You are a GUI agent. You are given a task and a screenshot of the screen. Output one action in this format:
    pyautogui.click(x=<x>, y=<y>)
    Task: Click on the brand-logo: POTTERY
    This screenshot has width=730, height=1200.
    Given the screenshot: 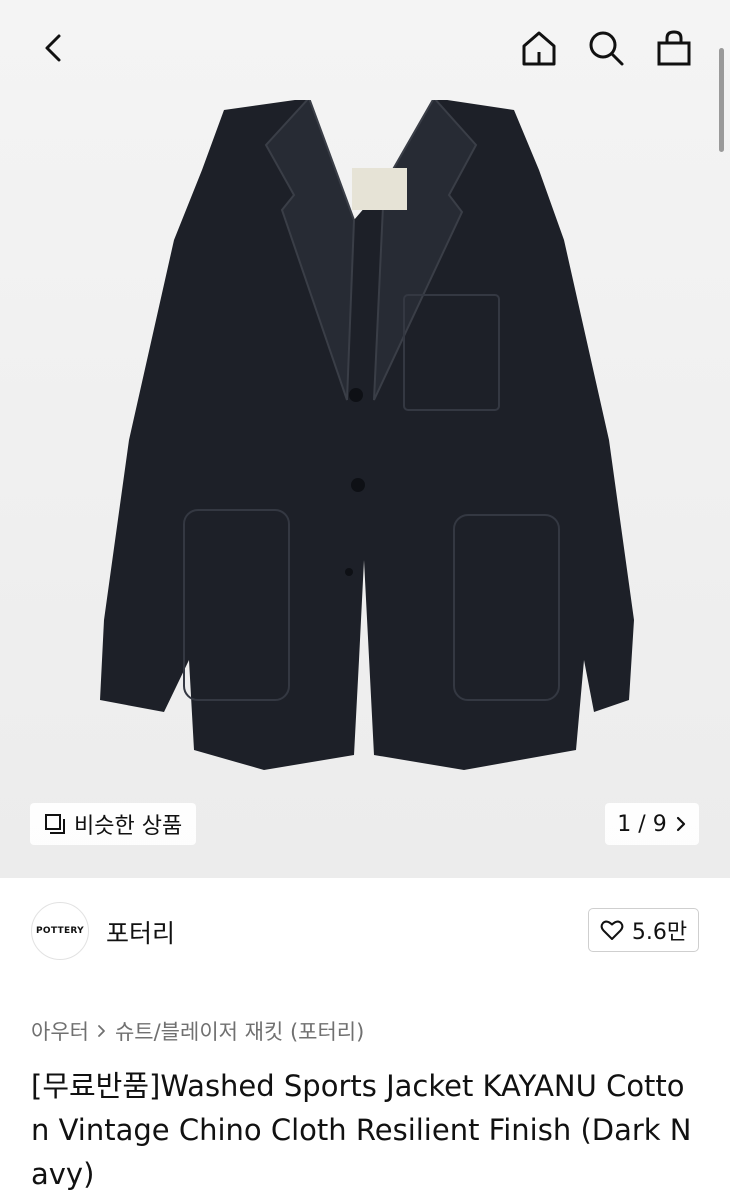 What is the action you would take?
    pyautogui.click(x=60, y=931)
    